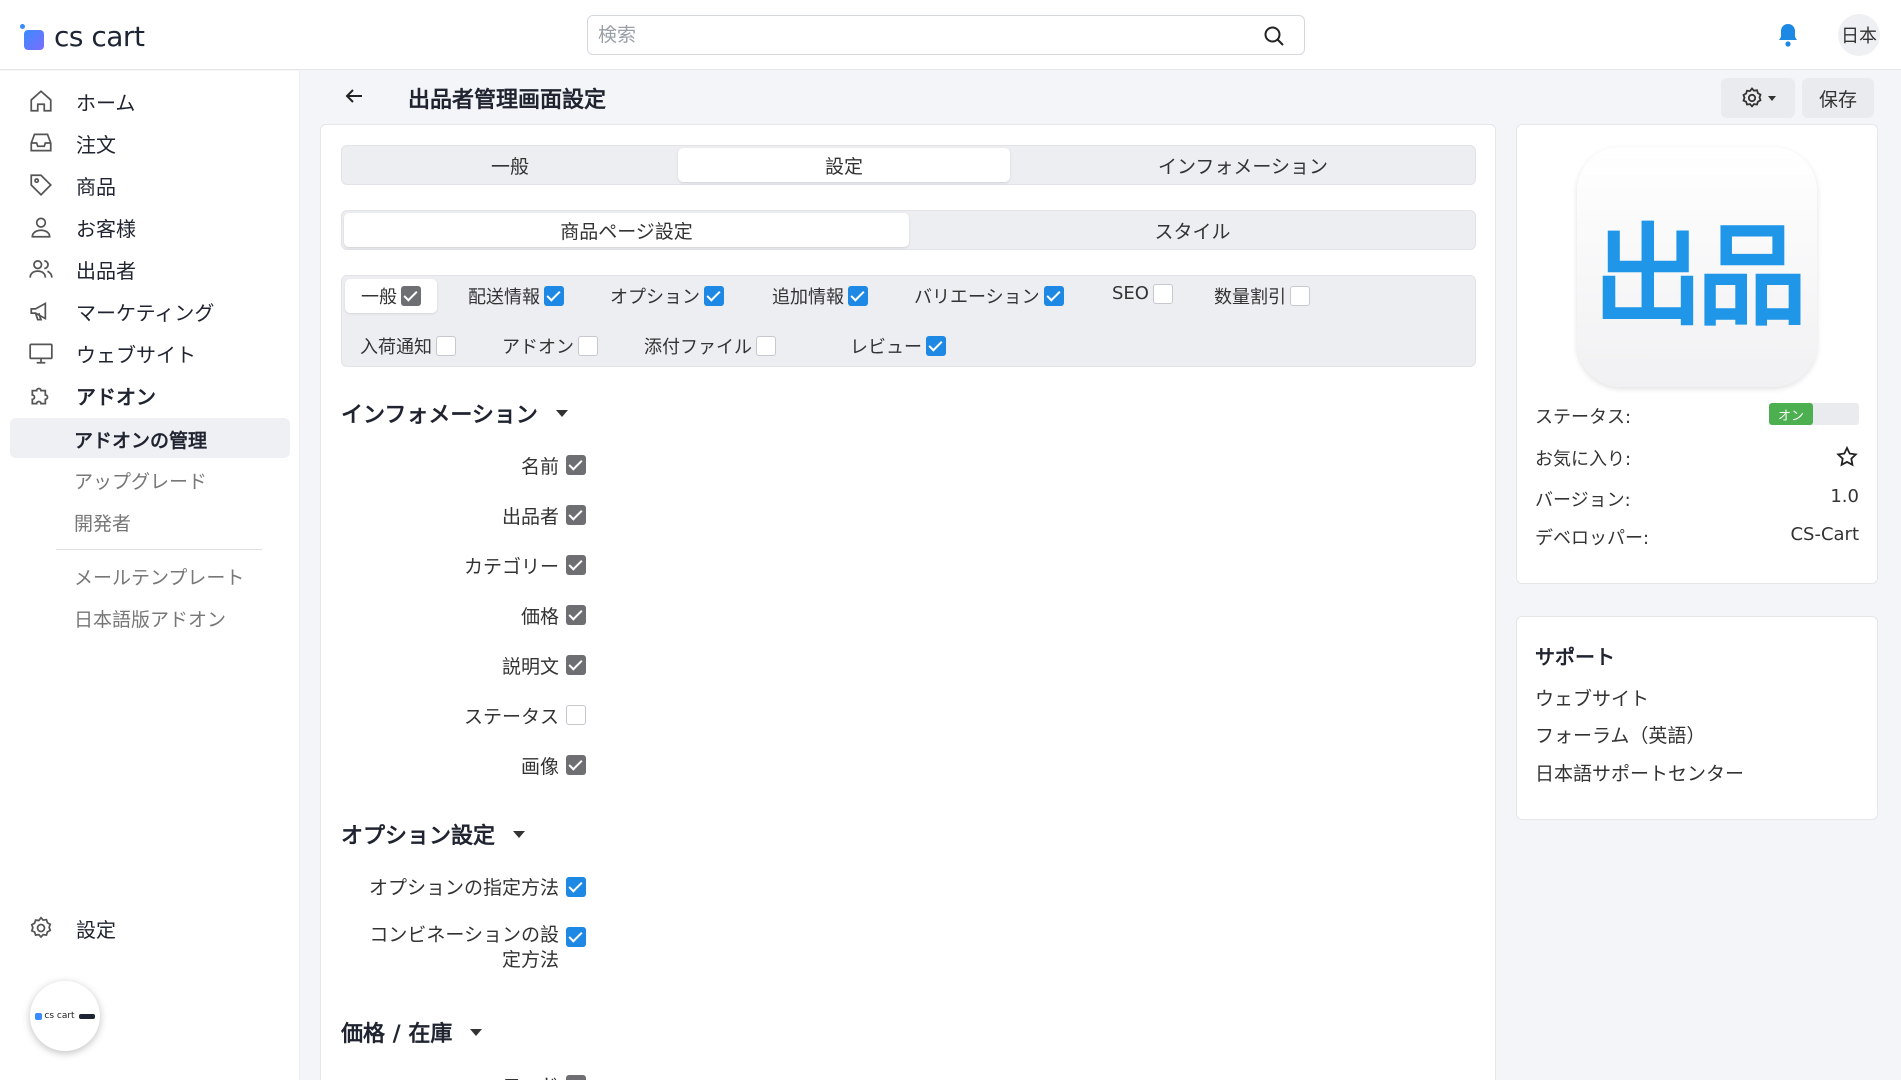 The image size is (1901, 1080). Describe the element at coordinates (1130, 293) in the screenshot. I see `filter-chip-label: SEO` at that location.